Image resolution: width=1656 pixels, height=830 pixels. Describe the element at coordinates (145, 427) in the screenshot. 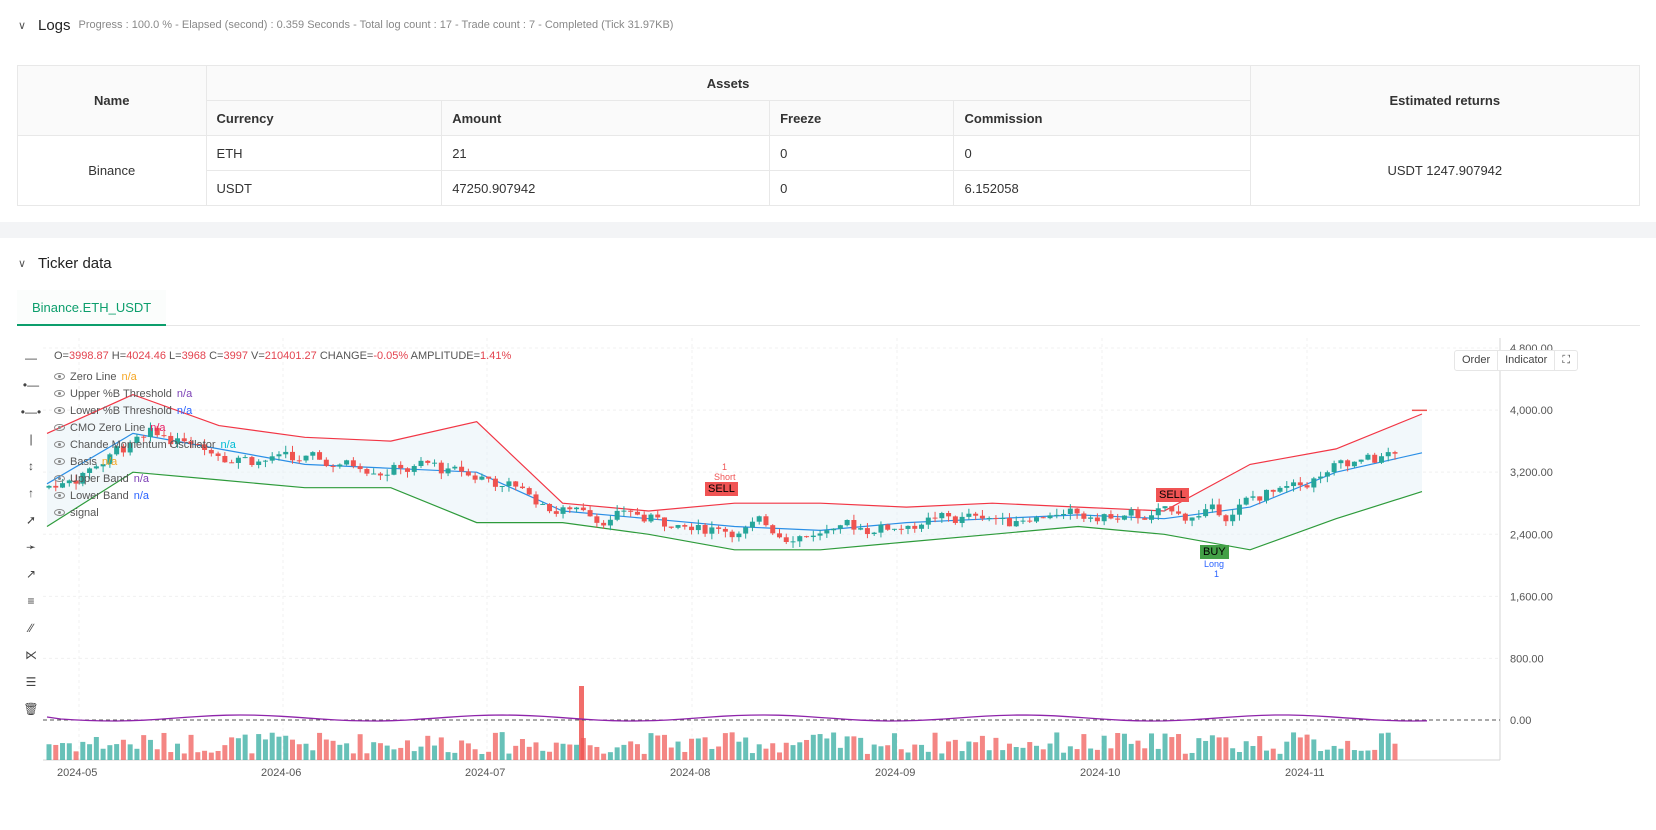

I see `legend-item: CMO Zero Line n/a` at that location.